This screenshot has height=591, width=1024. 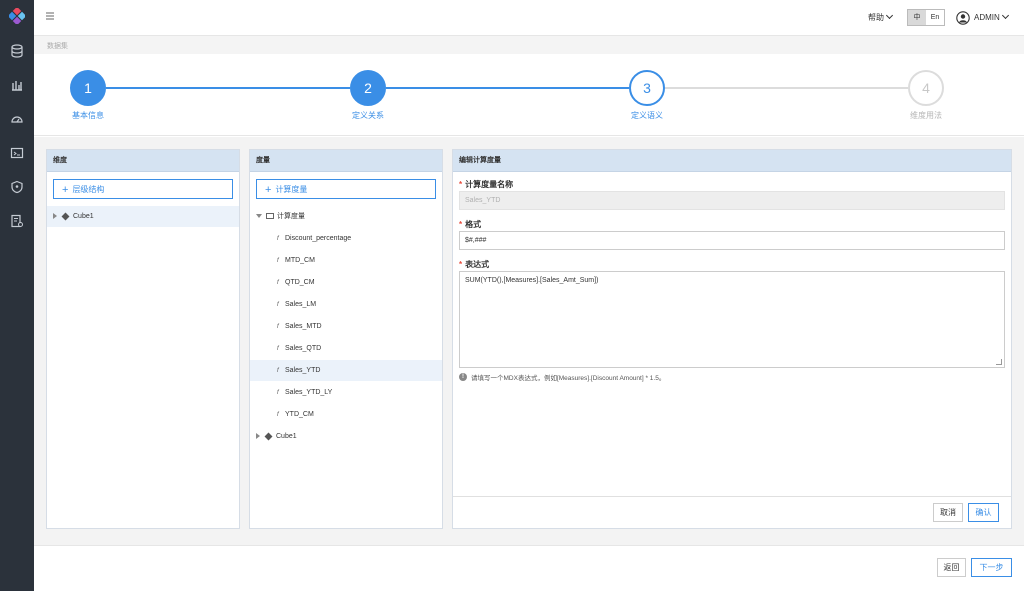 I want to click on step-2-label: 定义关系, so click(x=368, y=115).